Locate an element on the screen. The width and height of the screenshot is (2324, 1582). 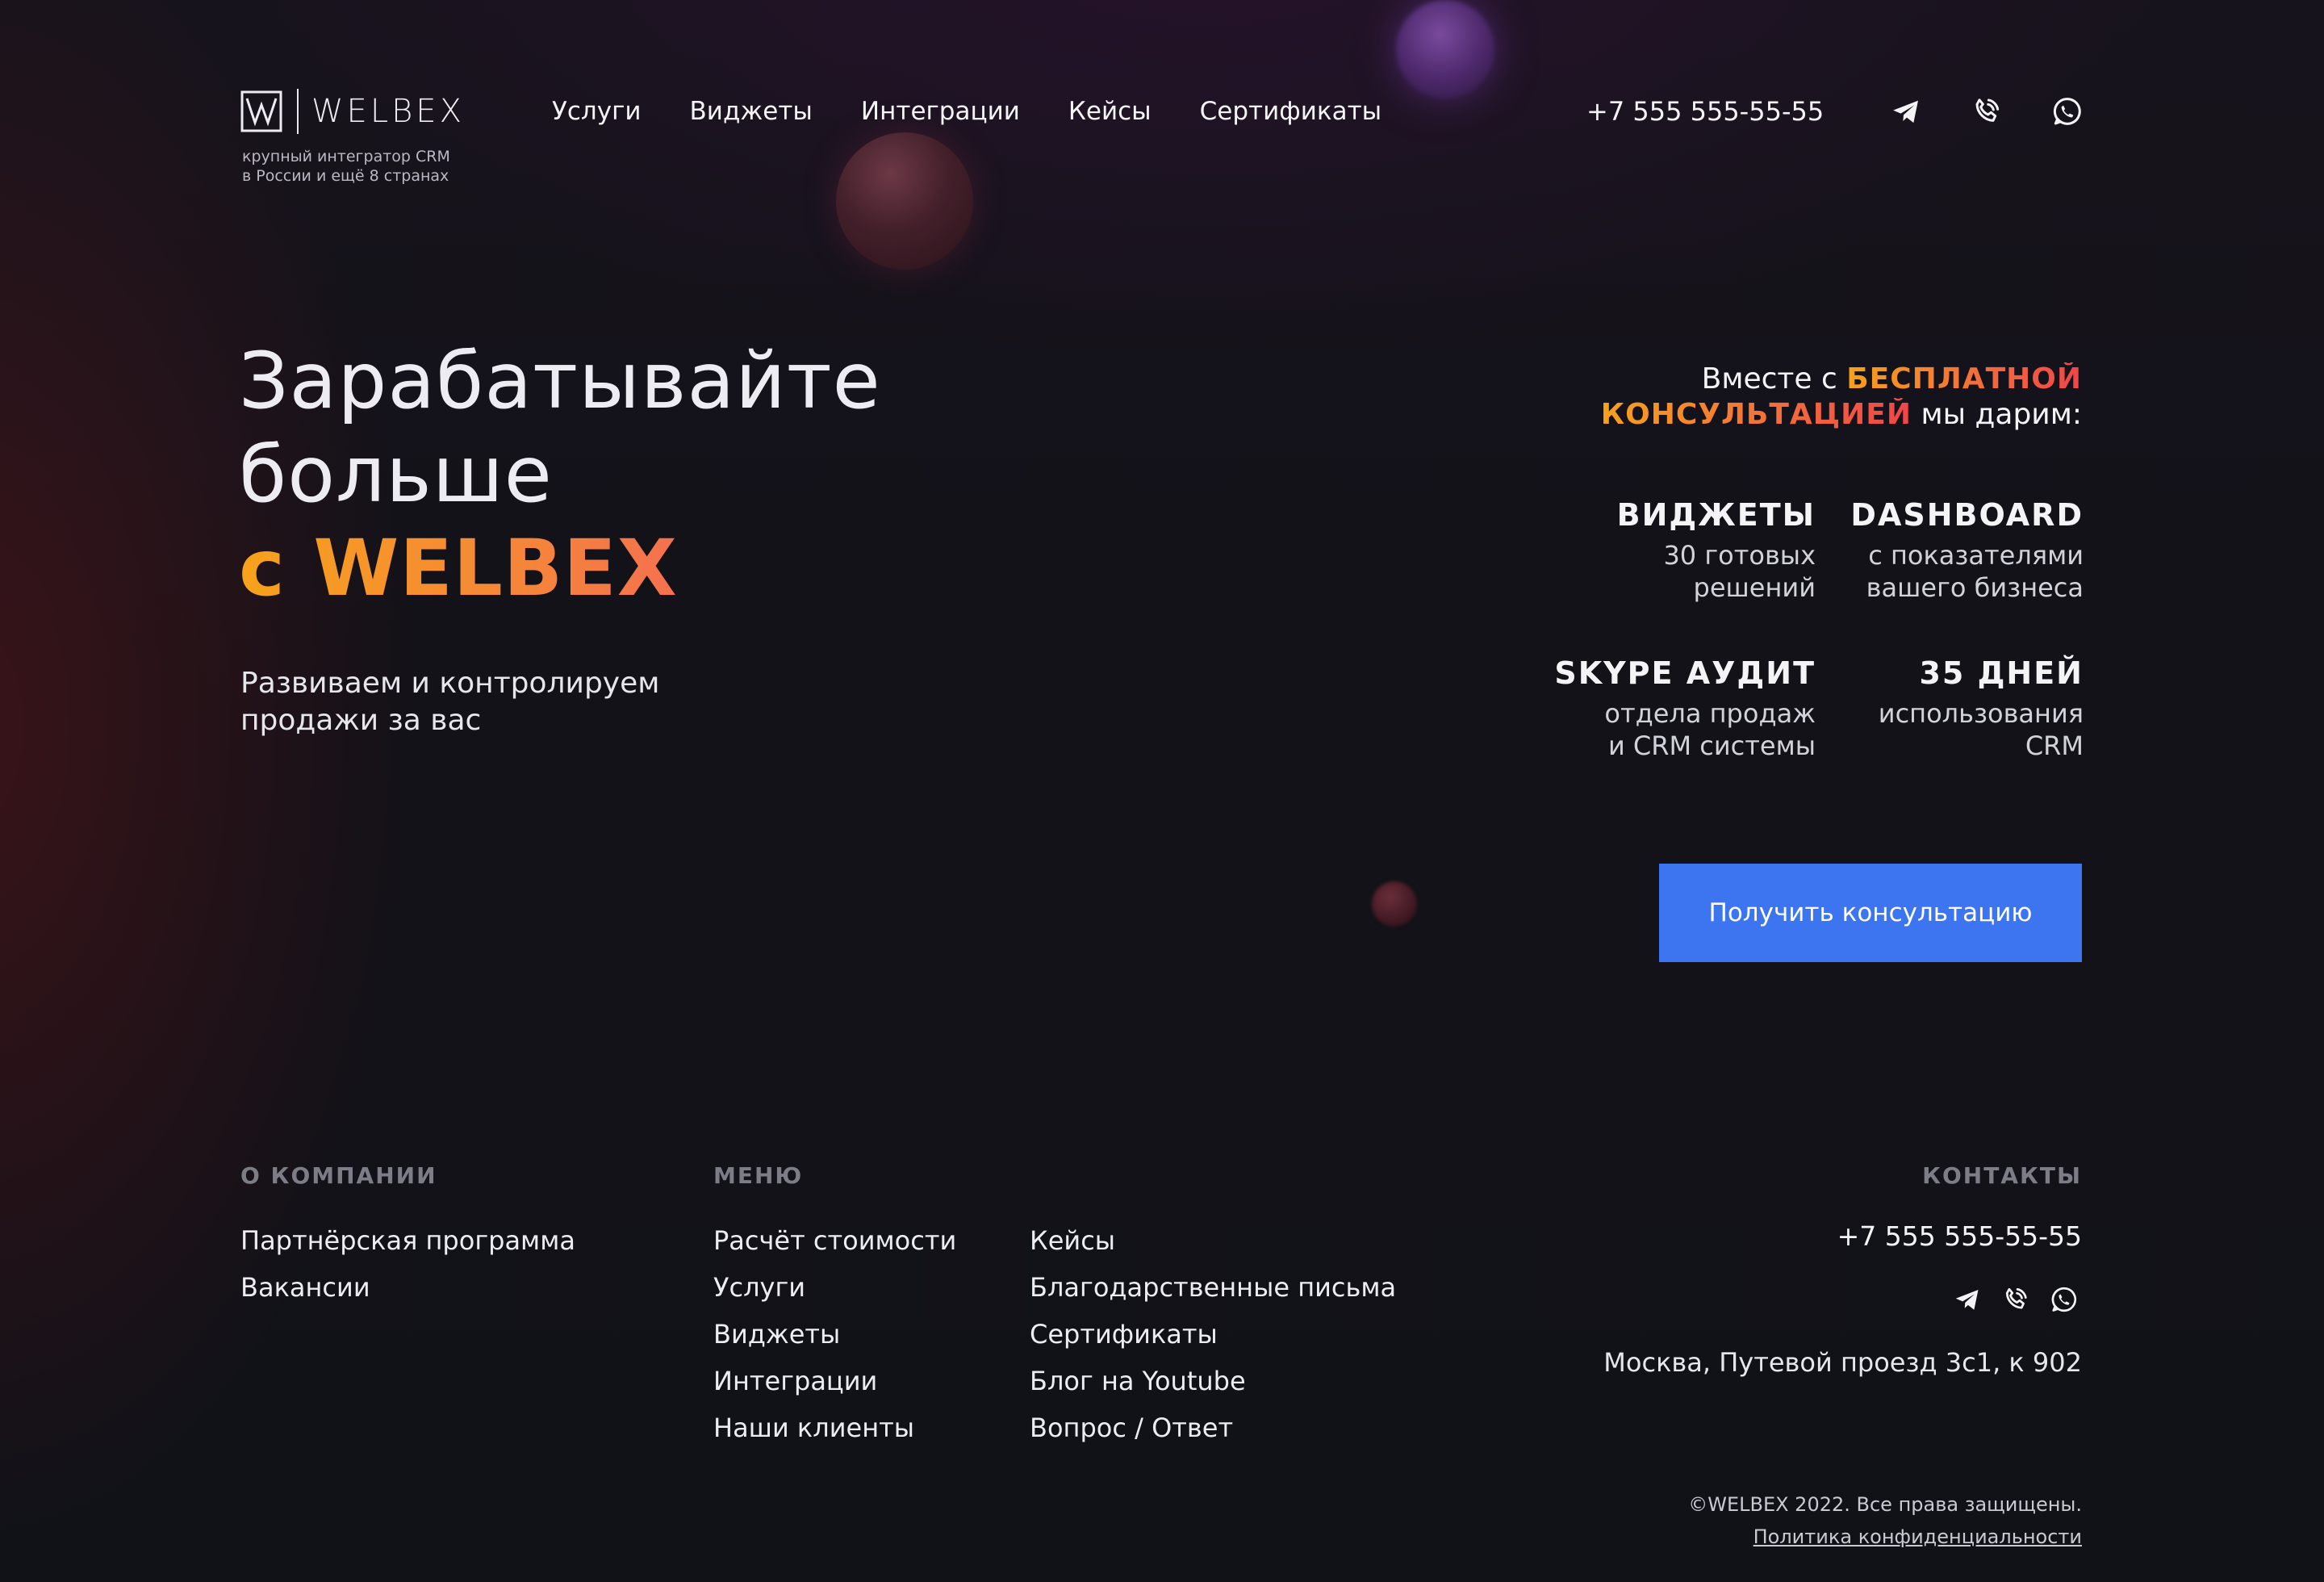
nav-item-services: Услуги is located at coordinates (597, 111).